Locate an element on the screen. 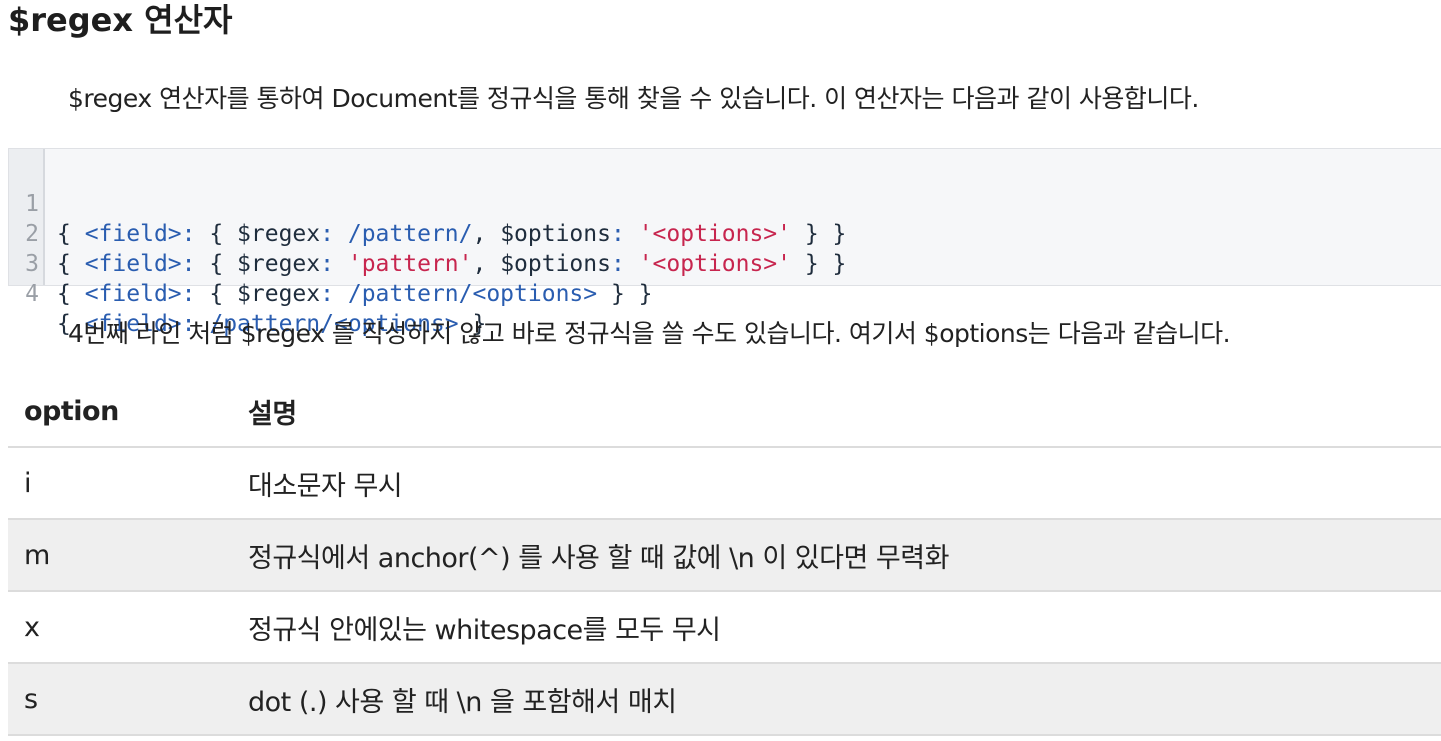 Image resolution: width=1441 pixels, height=741 pixels. table-row: i 대소문자 무시 is located at coordinates (724, 483).